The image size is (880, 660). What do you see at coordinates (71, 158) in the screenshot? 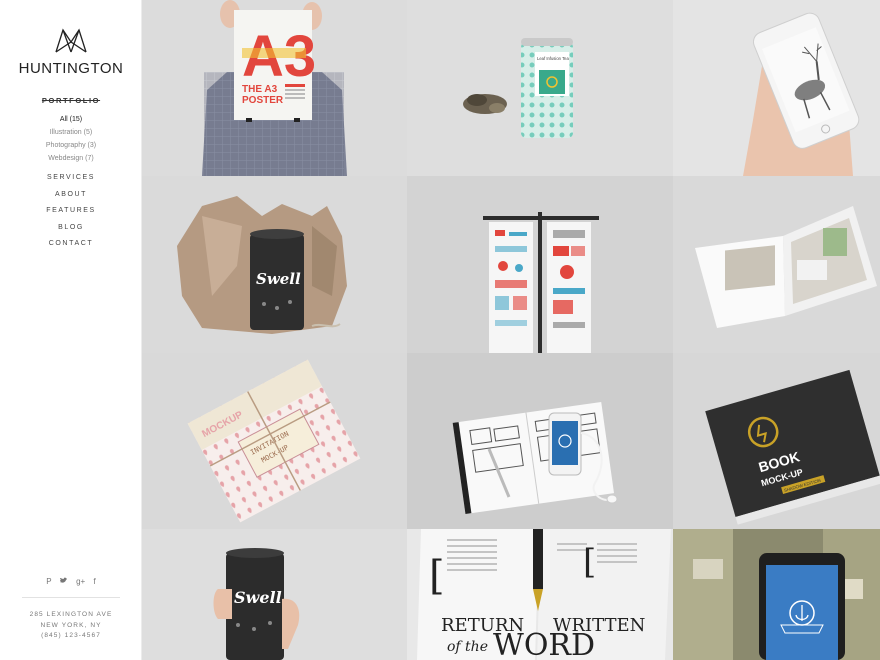
I see `filter-webdesign: Webdesign (7)` at bounding box center [71, 158].